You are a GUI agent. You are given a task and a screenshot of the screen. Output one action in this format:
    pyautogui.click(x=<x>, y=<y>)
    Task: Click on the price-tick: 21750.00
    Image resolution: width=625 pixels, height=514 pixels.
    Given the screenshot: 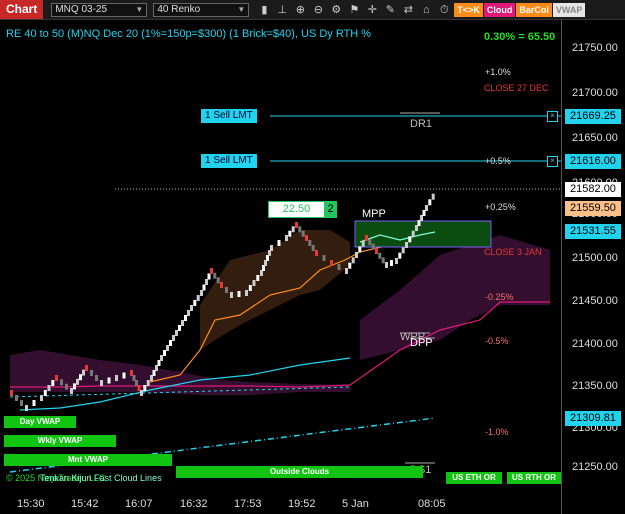 What is the action you would take?
    pyautogui.click(x=595, y=48)
    